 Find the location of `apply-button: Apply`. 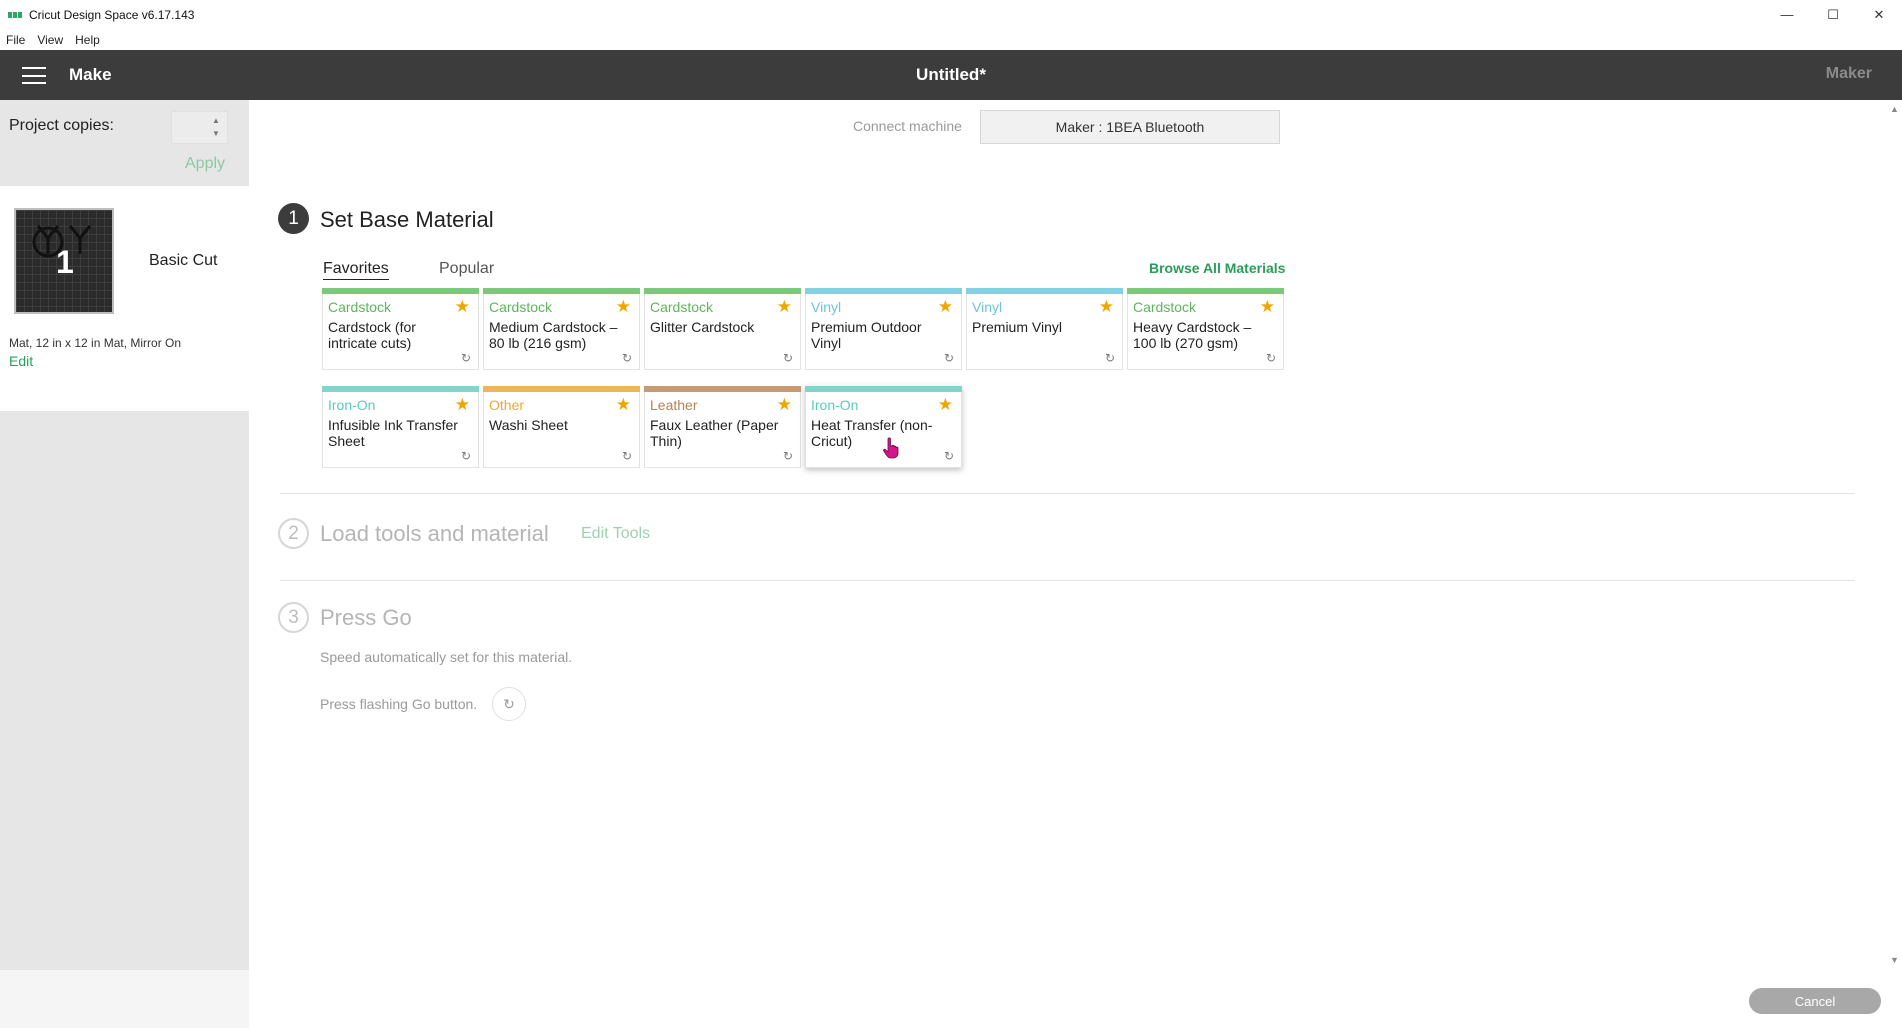

apply-button: Apply is located at coordinates (205, 164).